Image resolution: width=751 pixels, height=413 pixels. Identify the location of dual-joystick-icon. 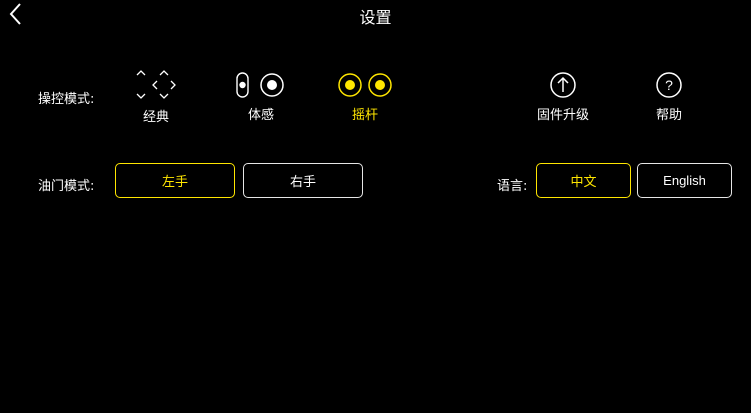
(365, 85).